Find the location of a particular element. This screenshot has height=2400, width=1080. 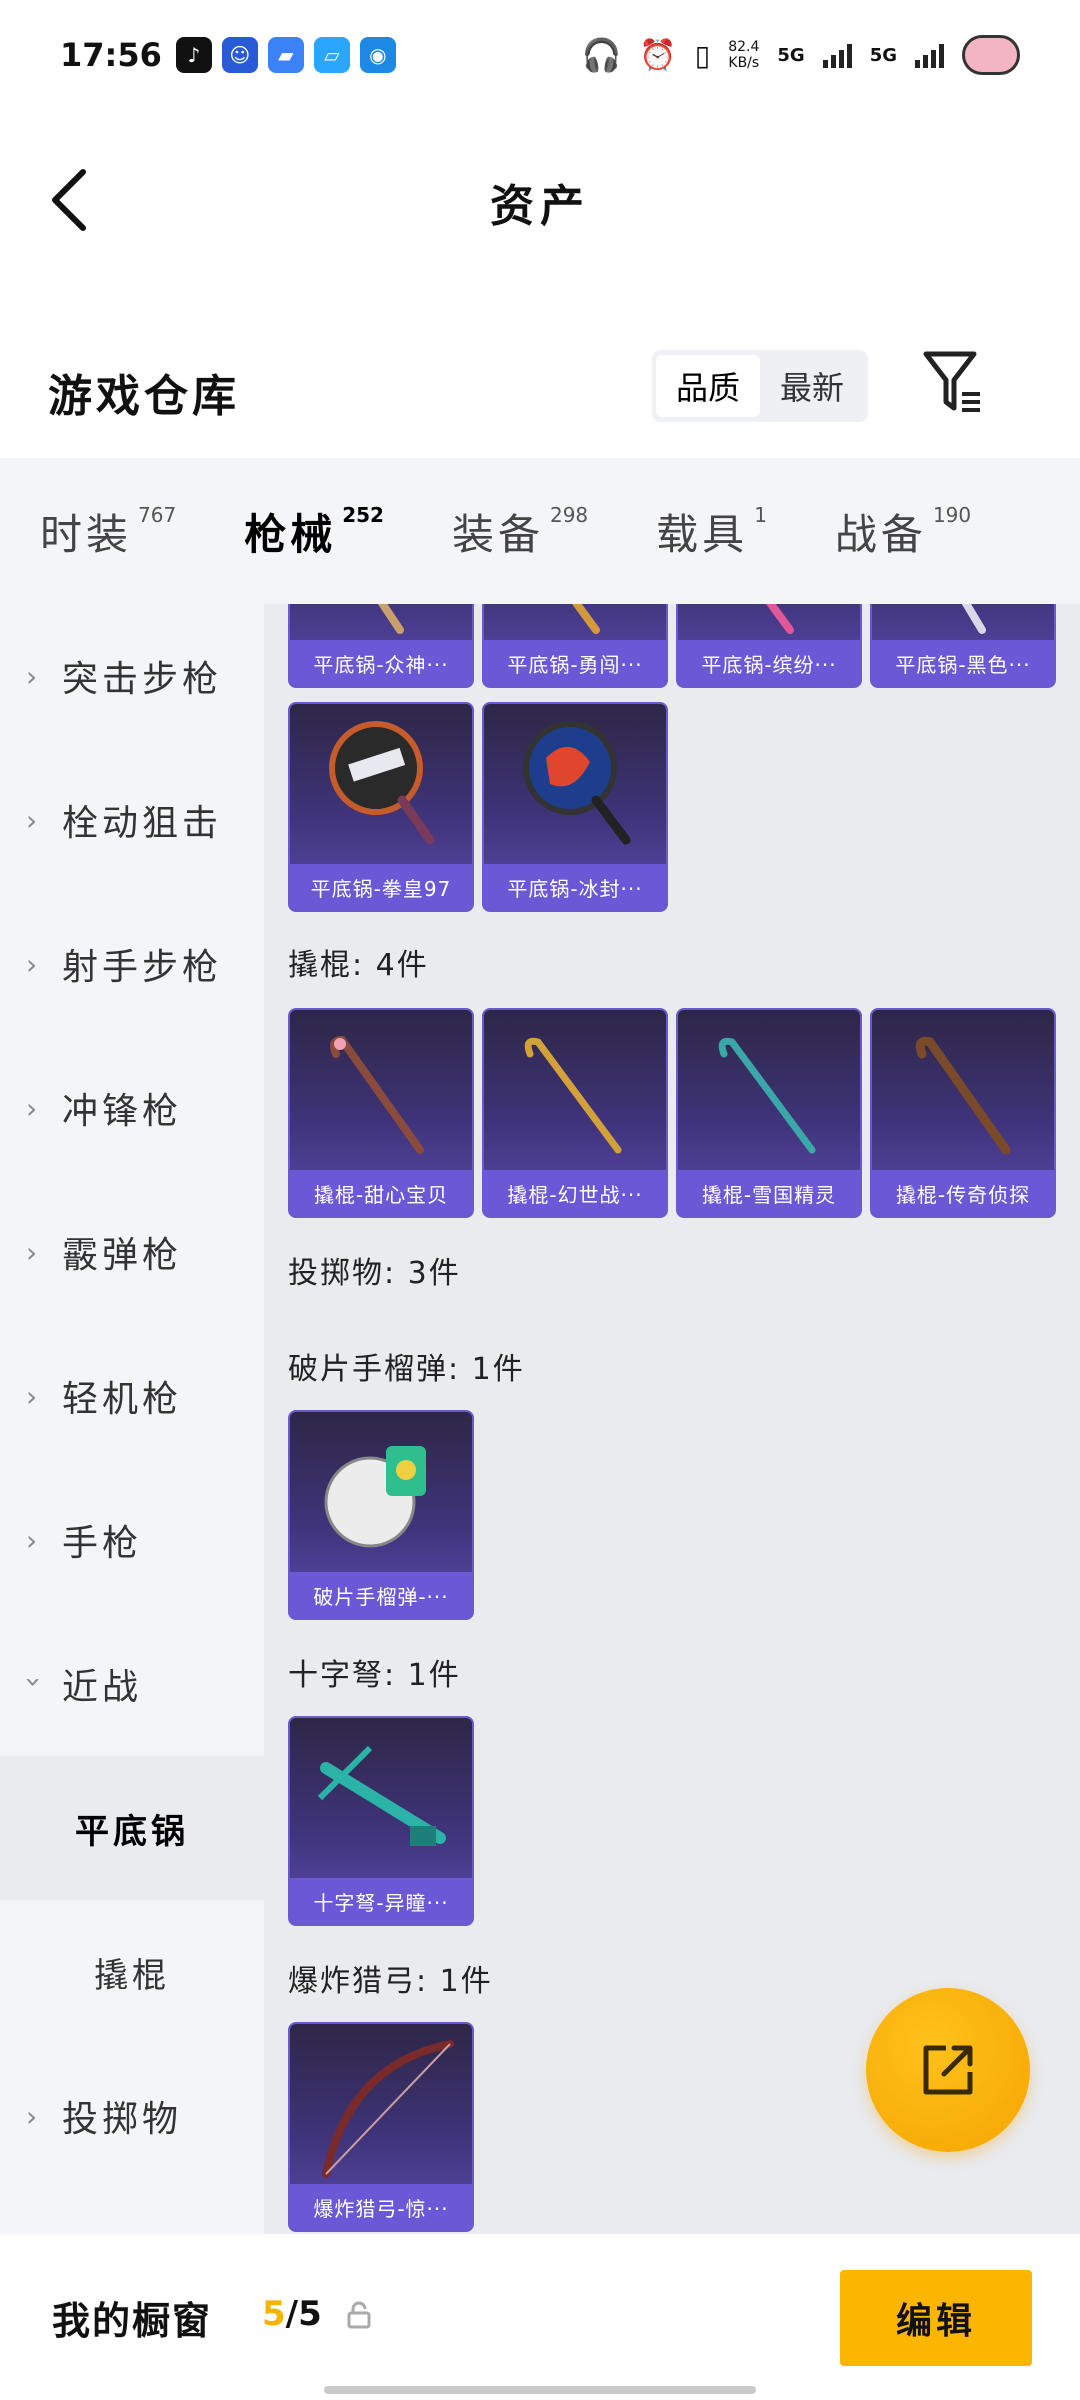

share-icon is located at coordinates (948, 2070).